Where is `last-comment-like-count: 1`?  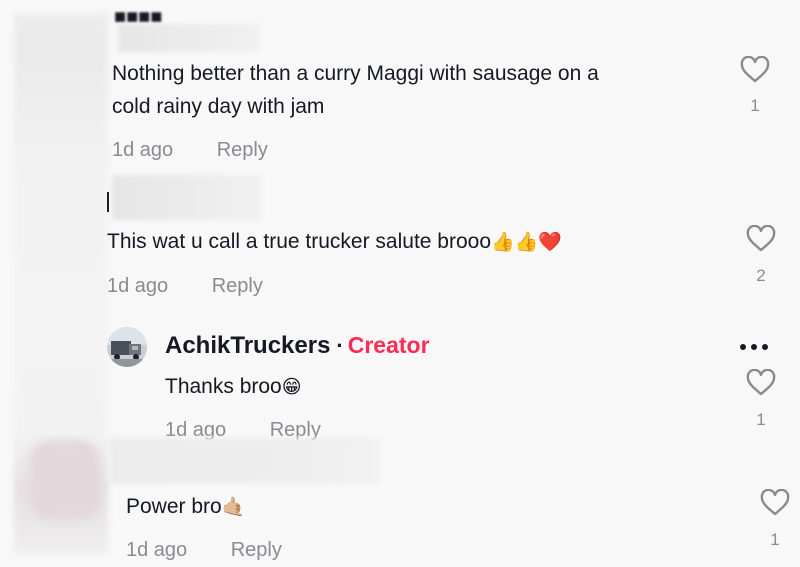
last-comment-like-count: 1 is located at coordinates (775, 539).